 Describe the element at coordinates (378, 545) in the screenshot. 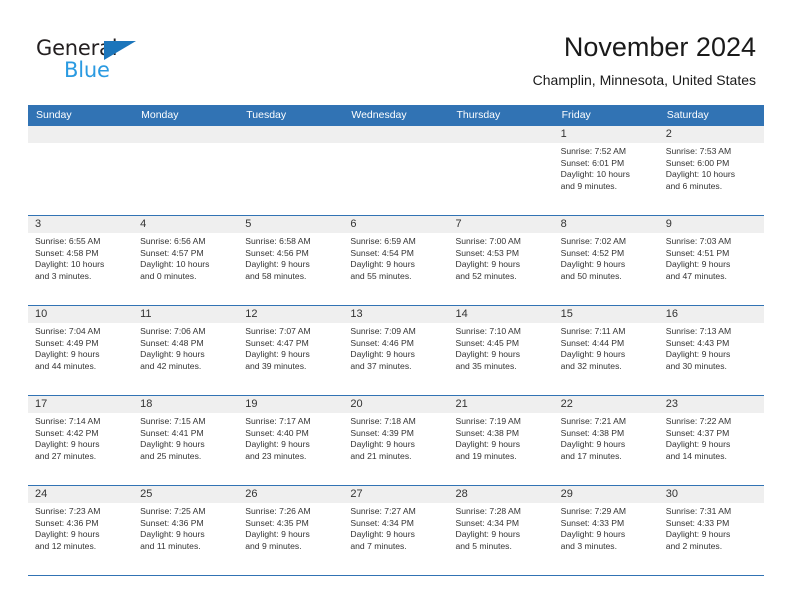

I see `daylight-text-line2: and 7 minutes.` at that location.